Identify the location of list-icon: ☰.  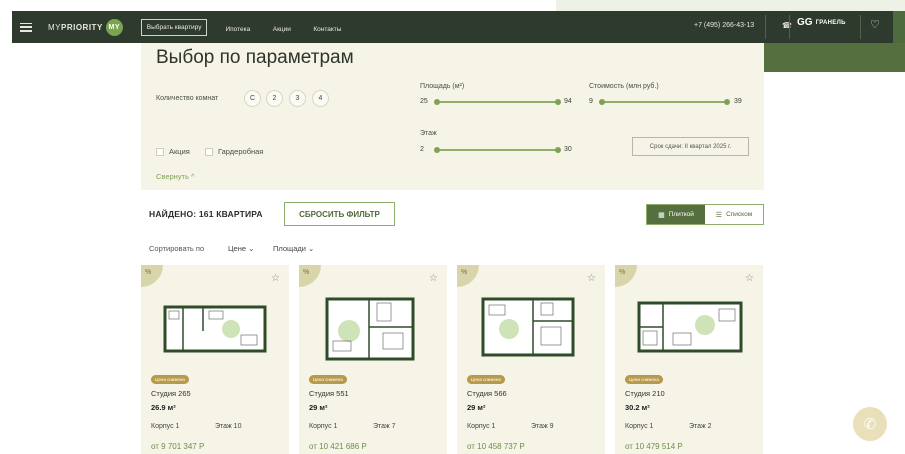
(719, 215).